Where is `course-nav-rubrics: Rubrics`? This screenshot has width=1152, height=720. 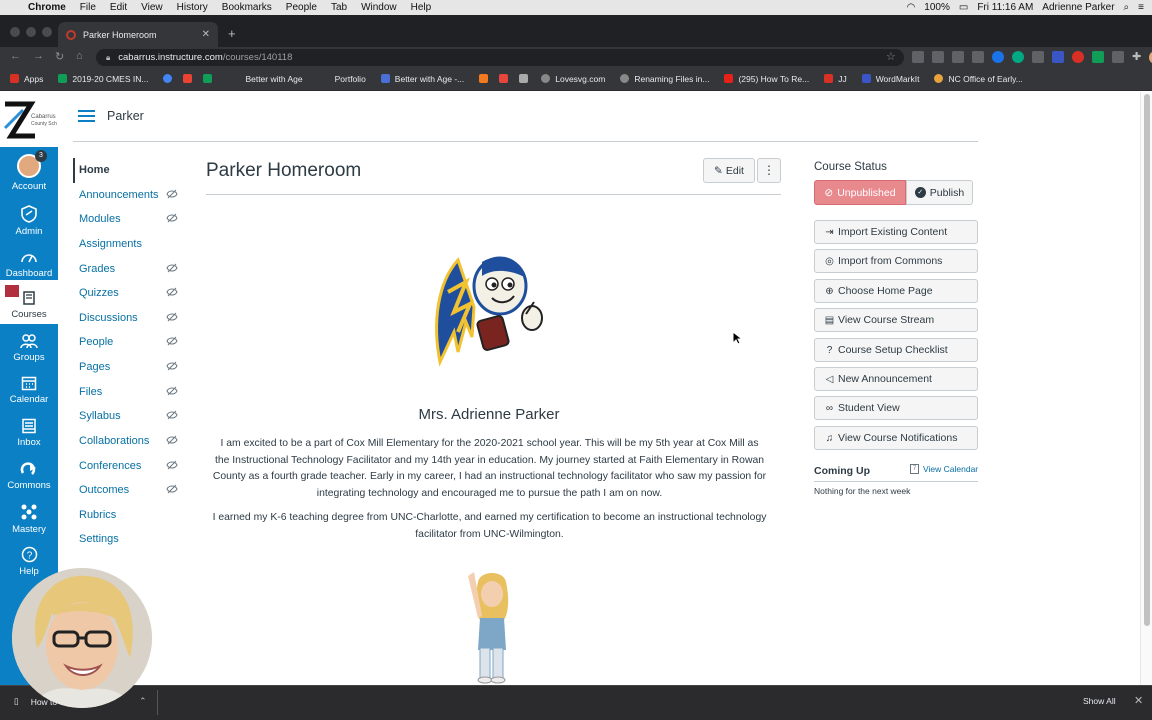 course-nav-rubrics: Rubrics is located at coordinates (97, 515).